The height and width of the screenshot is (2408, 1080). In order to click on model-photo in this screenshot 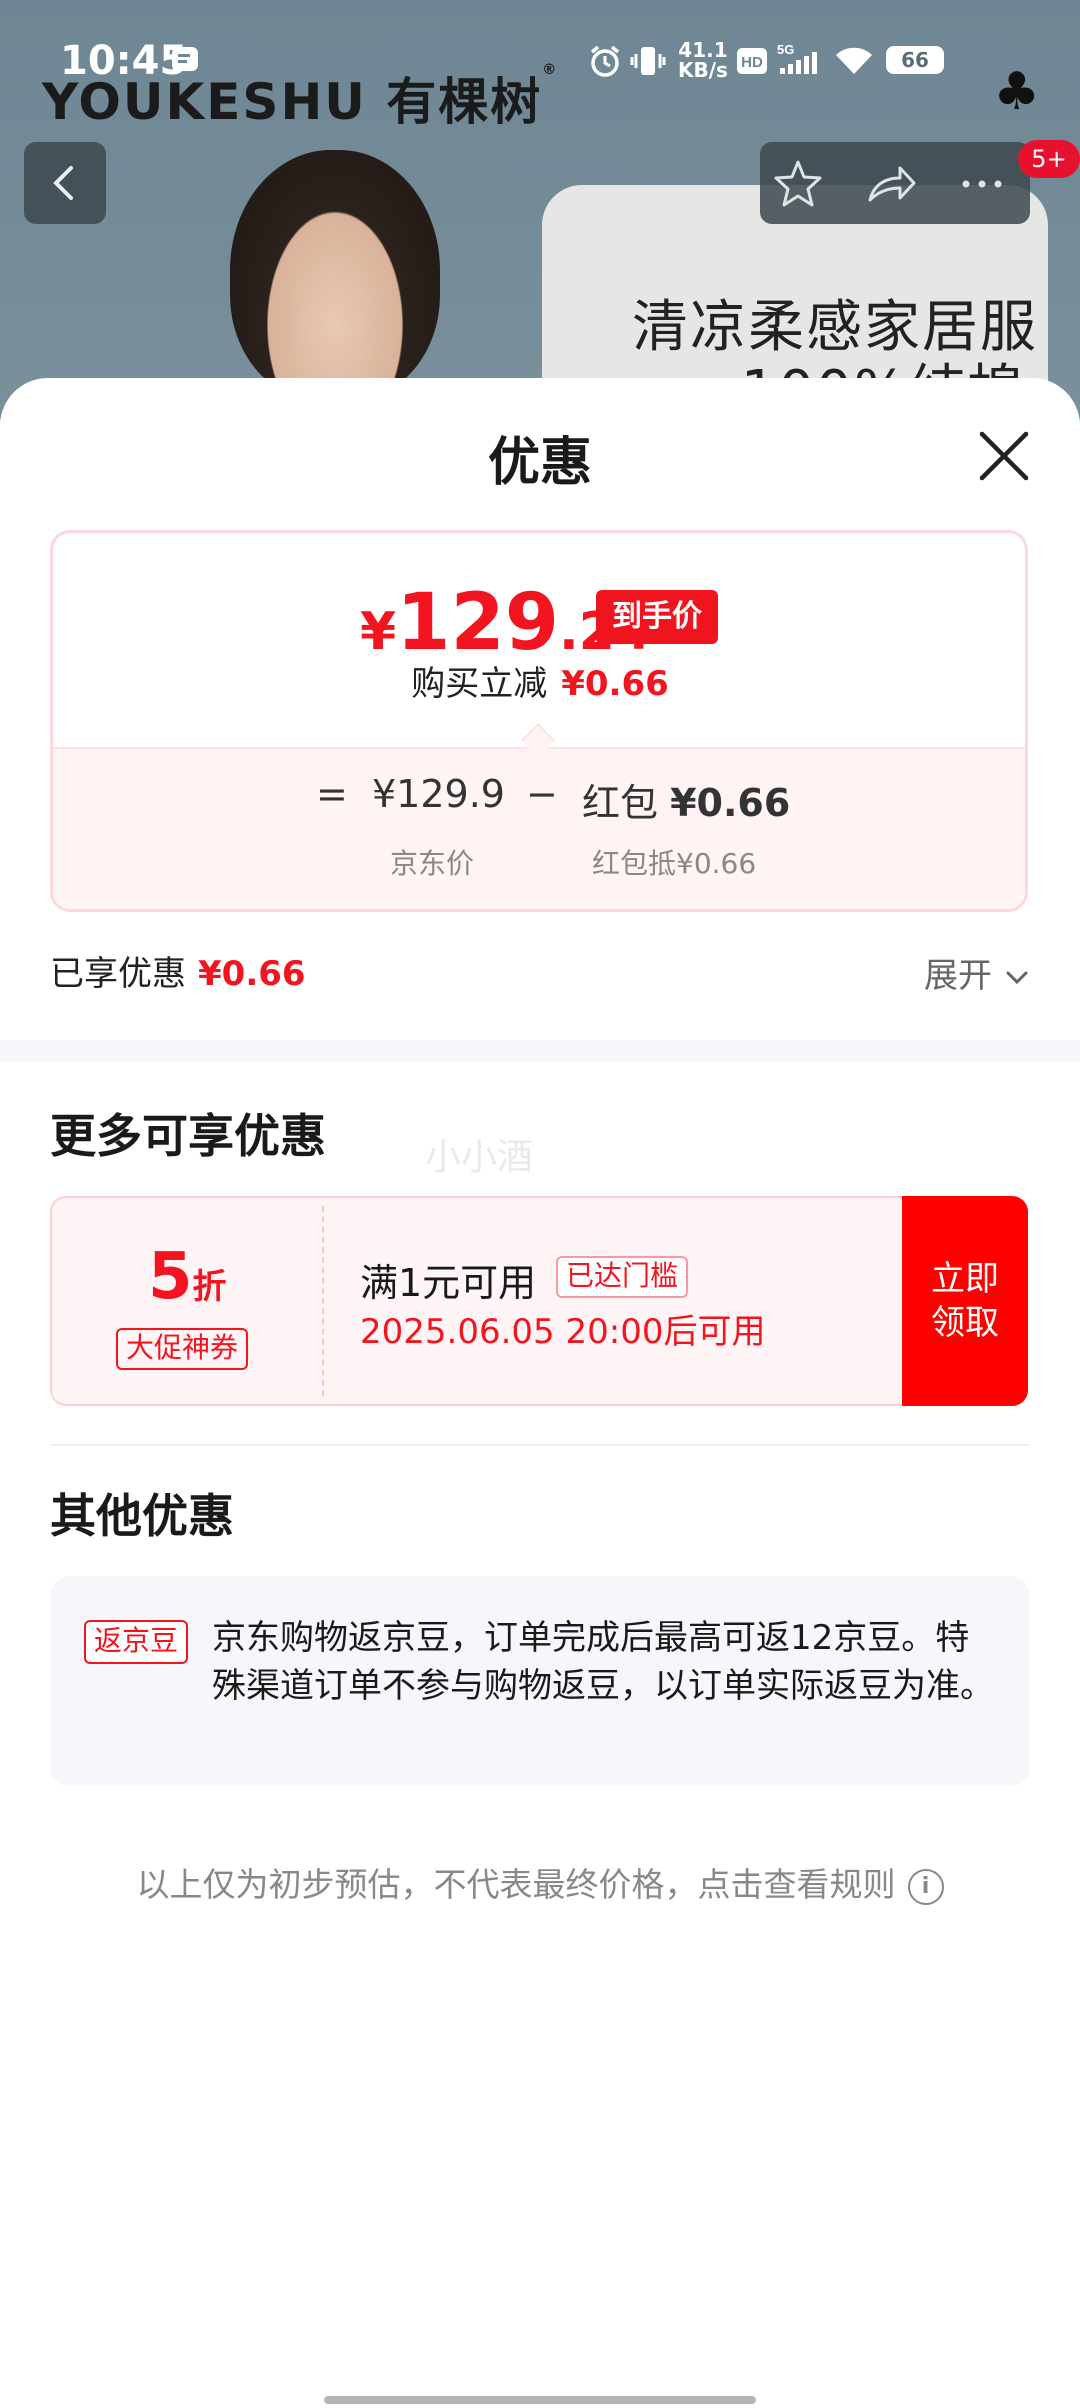, I will do `click(335, 275)`.